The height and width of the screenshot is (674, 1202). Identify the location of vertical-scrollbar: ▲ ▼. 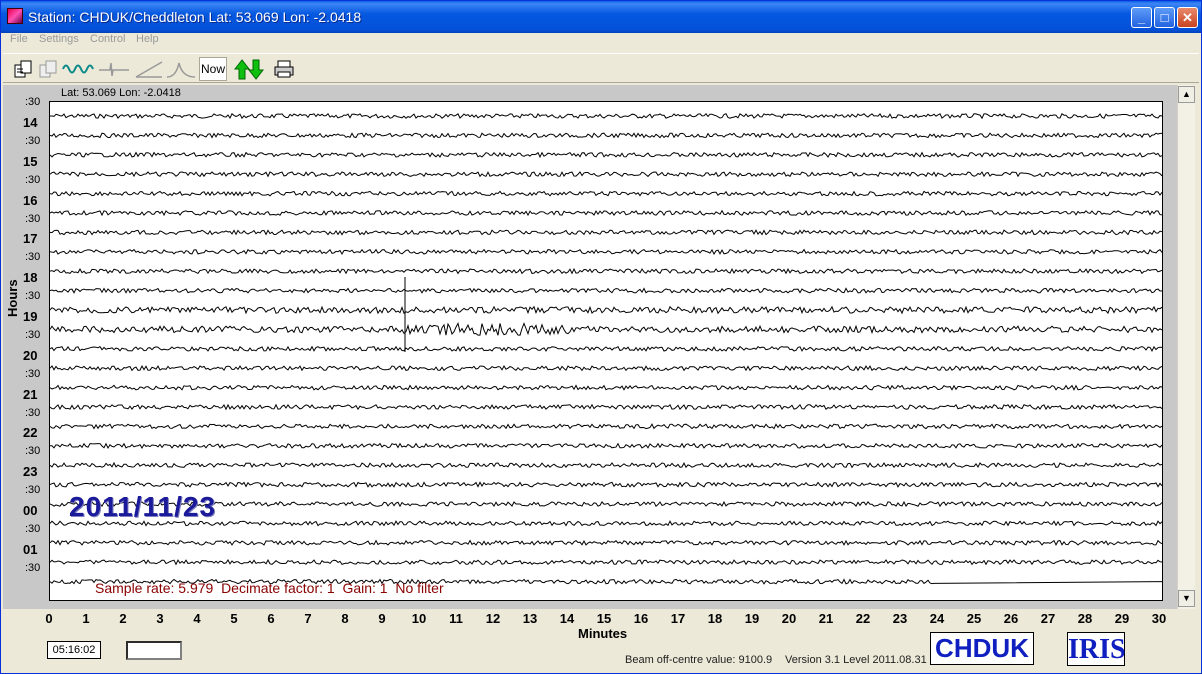
(1186, 347).